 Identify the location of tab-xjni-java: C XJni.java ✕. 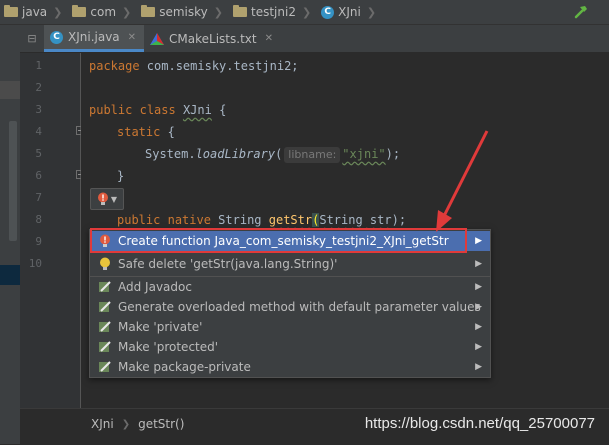
(94, 38).